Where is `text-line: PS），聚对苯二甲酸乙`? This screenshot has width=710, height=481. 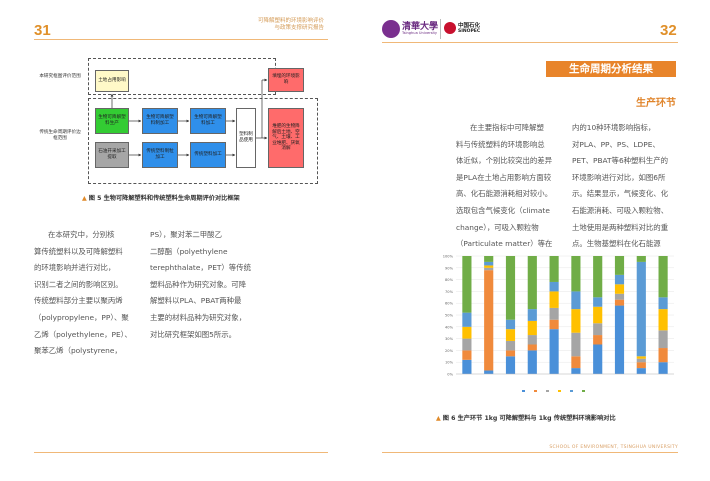 text-line: PS），聚对苯二甲酸乙 is located at coordinates (186, 234).